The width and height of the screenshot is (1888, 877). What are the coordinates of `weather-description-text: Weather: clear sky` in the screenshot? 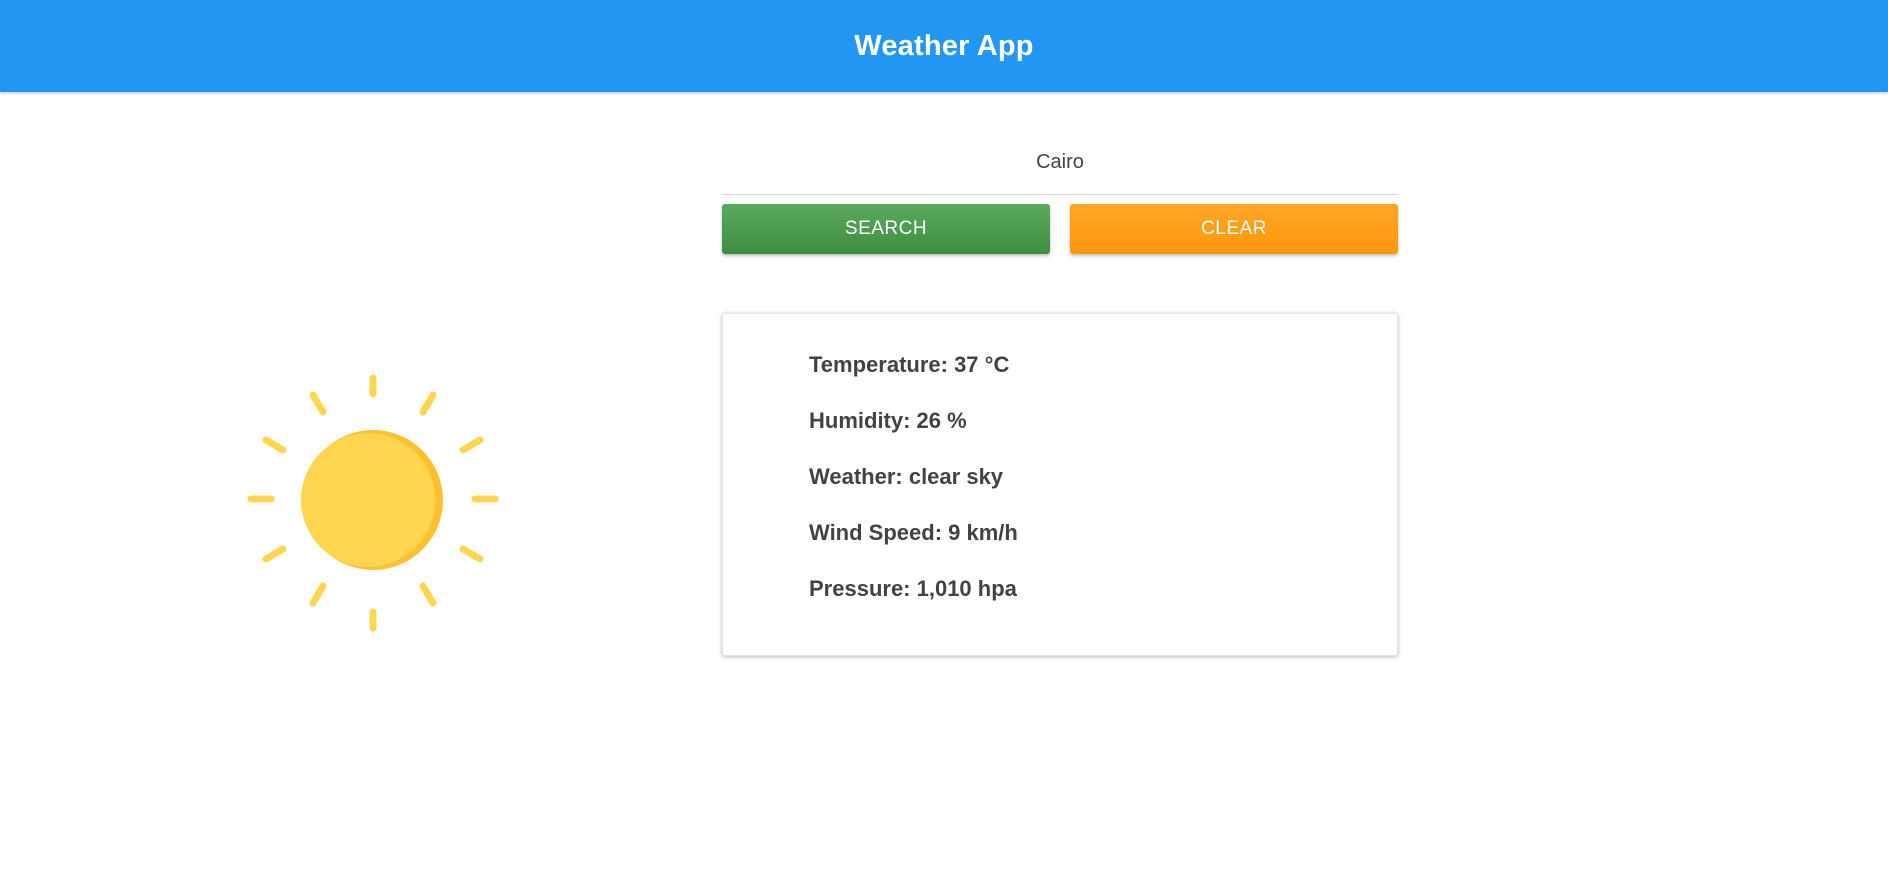 It's located at (906, 476).